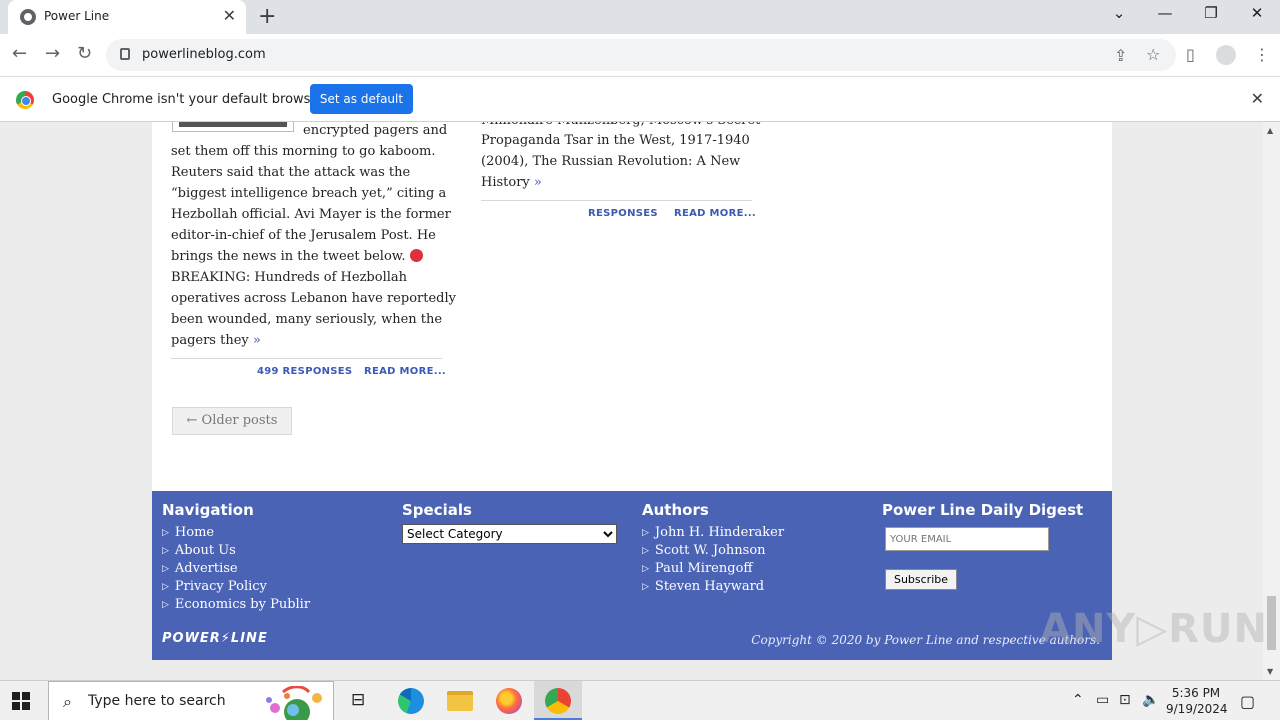 This screenshot has height=720, width=1280. Describe the element at coordinates (304, 371) in the screenshot. I see `responses-link: 499 RESPONSES` at that location.